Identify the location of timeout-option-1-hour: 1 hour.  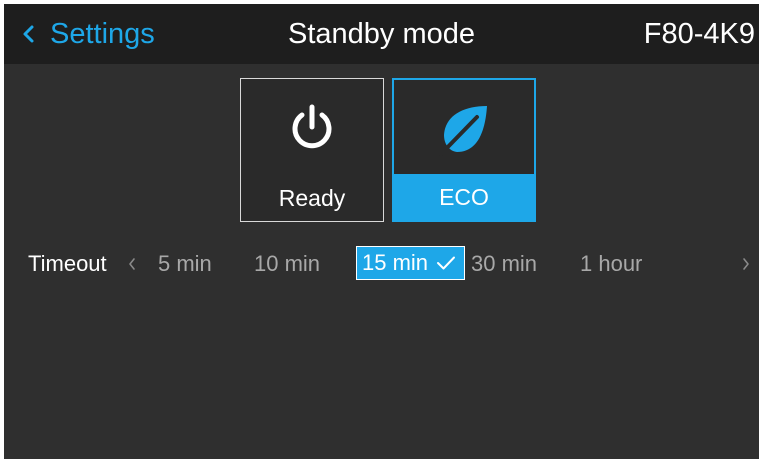
(611, 264).